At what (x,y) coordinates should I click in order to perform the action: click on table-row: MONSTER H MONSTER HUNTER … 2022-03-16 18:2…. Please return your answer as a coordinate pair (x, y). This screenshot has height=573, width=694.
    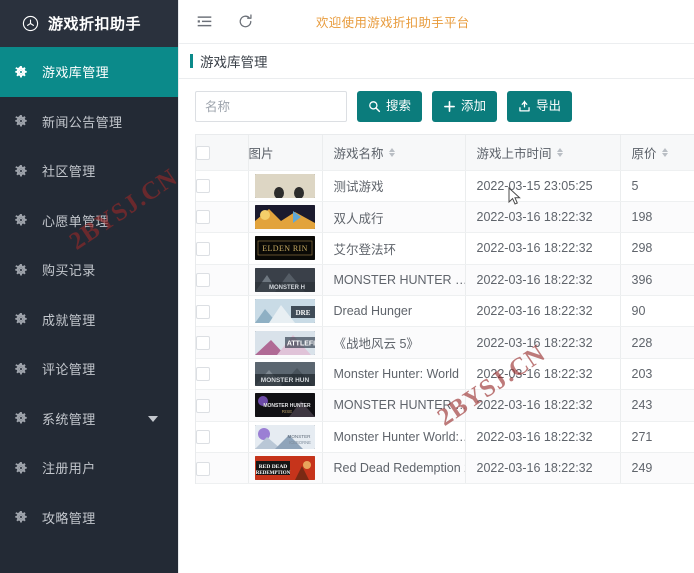
    Looking at the image, I should click on (445, 280).